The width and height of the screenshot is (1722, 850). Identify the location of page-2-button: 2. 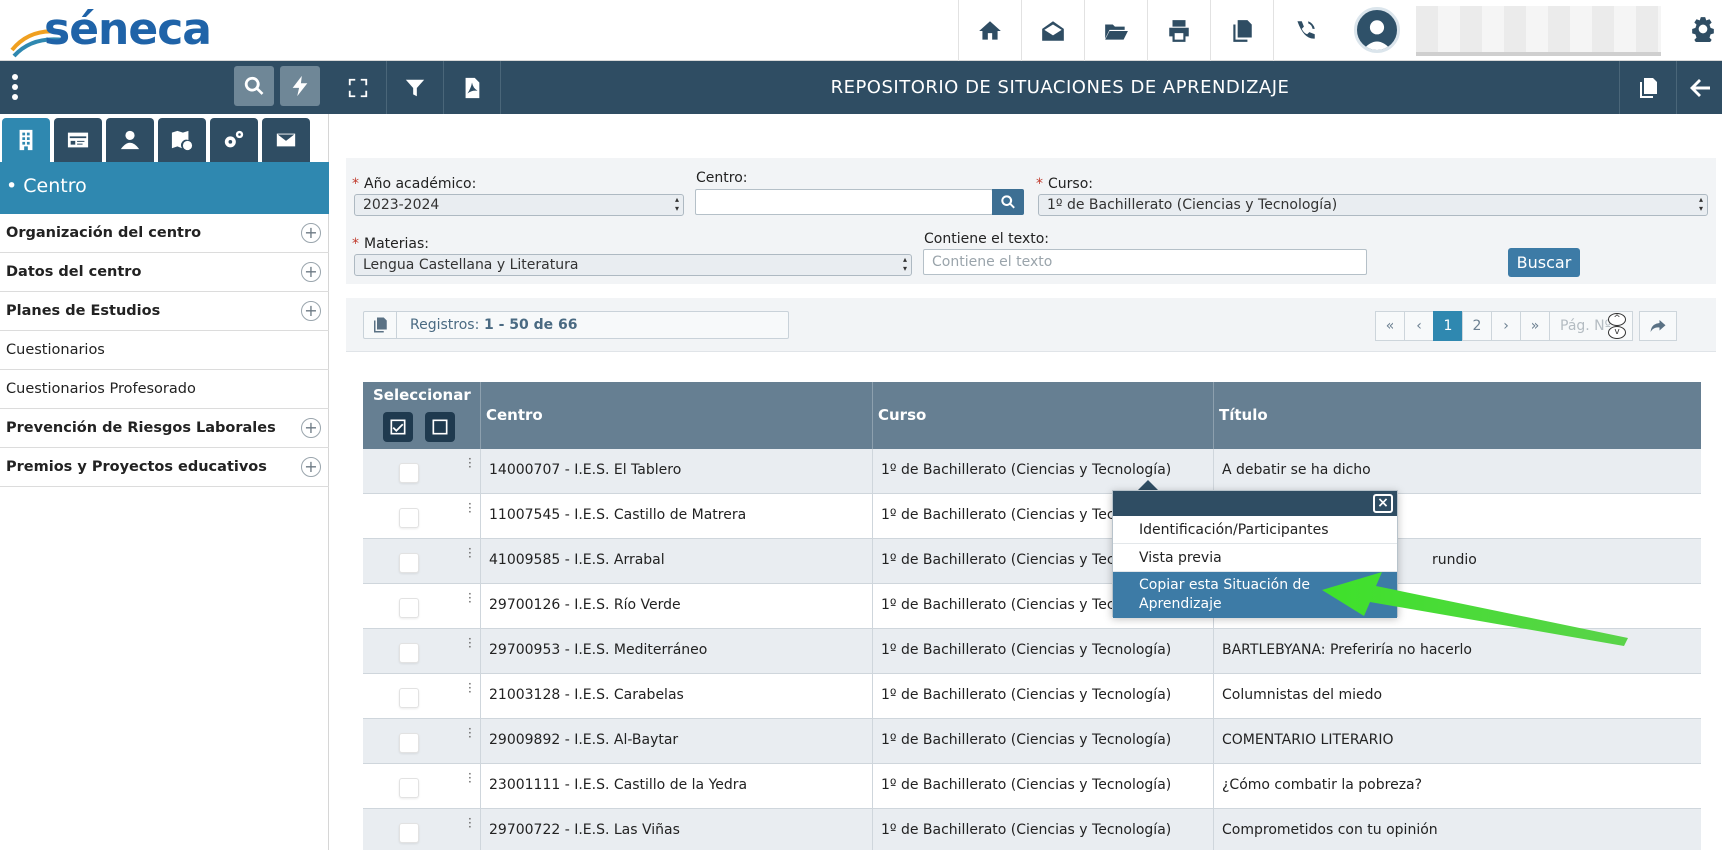
(1477, 326).